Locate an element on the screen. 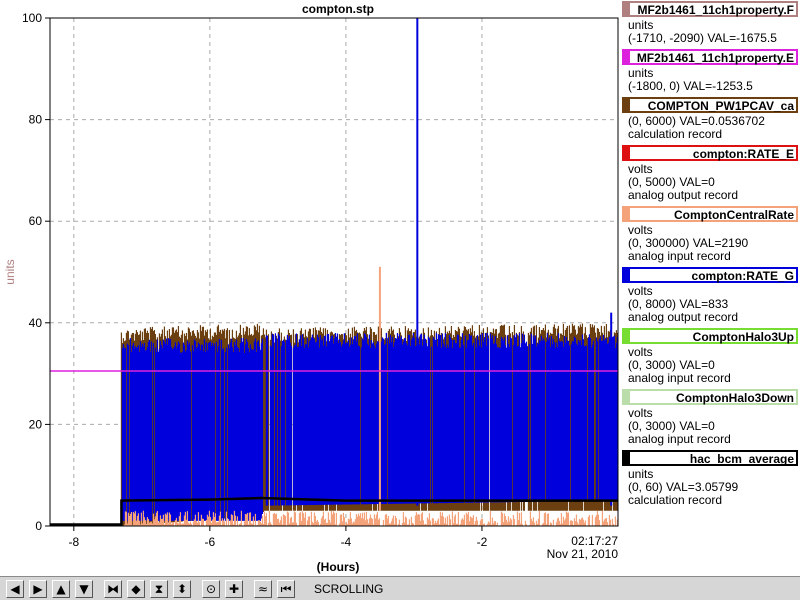 The height and width of the screenshot is (600, 800). chart-title: compton.stp is located at coordinates (338, 9).